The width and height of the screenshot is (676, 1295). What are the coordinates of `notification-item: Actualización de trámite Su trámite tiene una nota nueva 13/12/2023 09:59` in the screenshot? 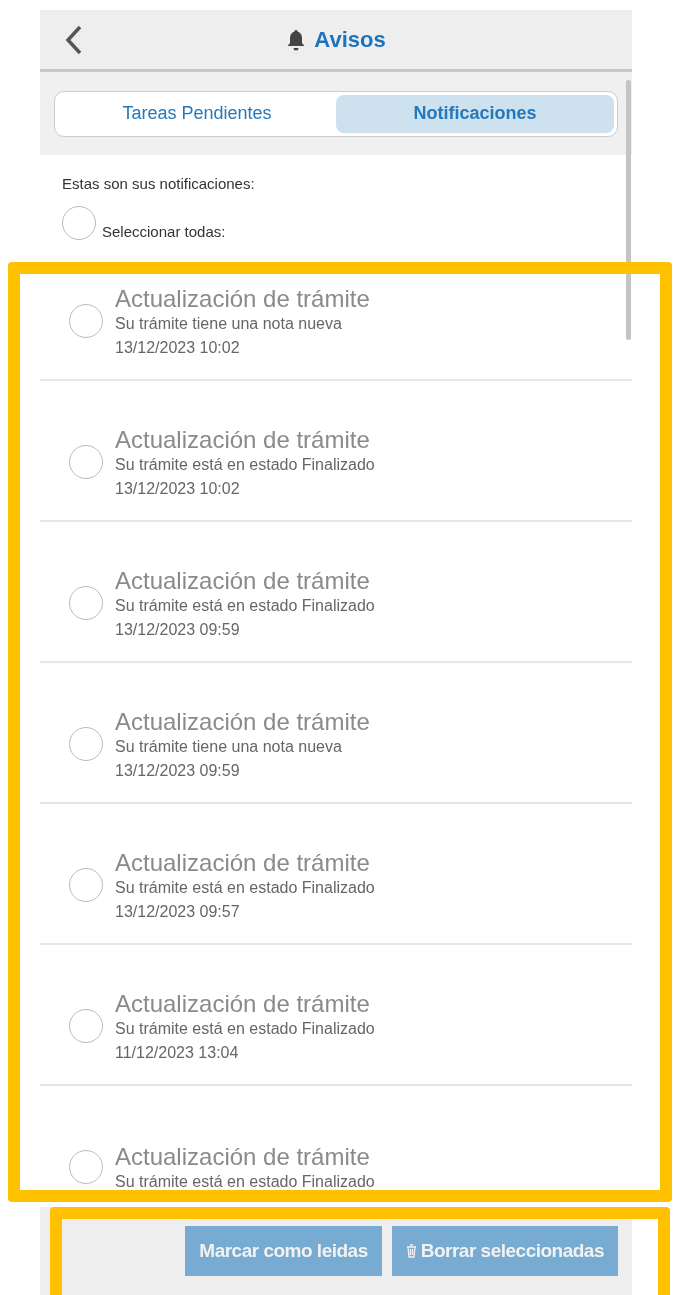 It's located at (336, 733).